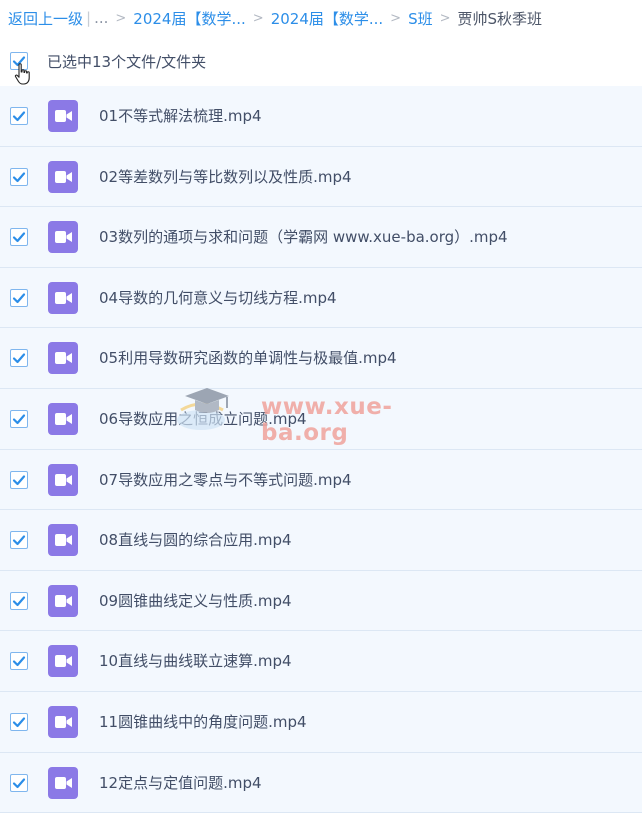 This screenshot has height=823, width=642. Describe the element at coordinates (321, 661) in the screenshot. I see `file-row: 10直线与曲线联立速算.mp4` at that location.